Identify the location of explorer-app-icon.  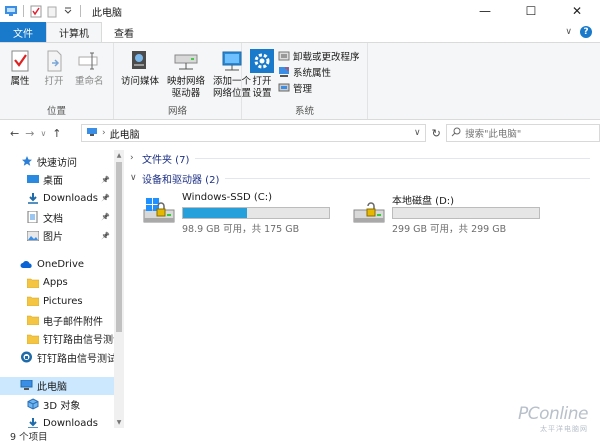
(11, 11).